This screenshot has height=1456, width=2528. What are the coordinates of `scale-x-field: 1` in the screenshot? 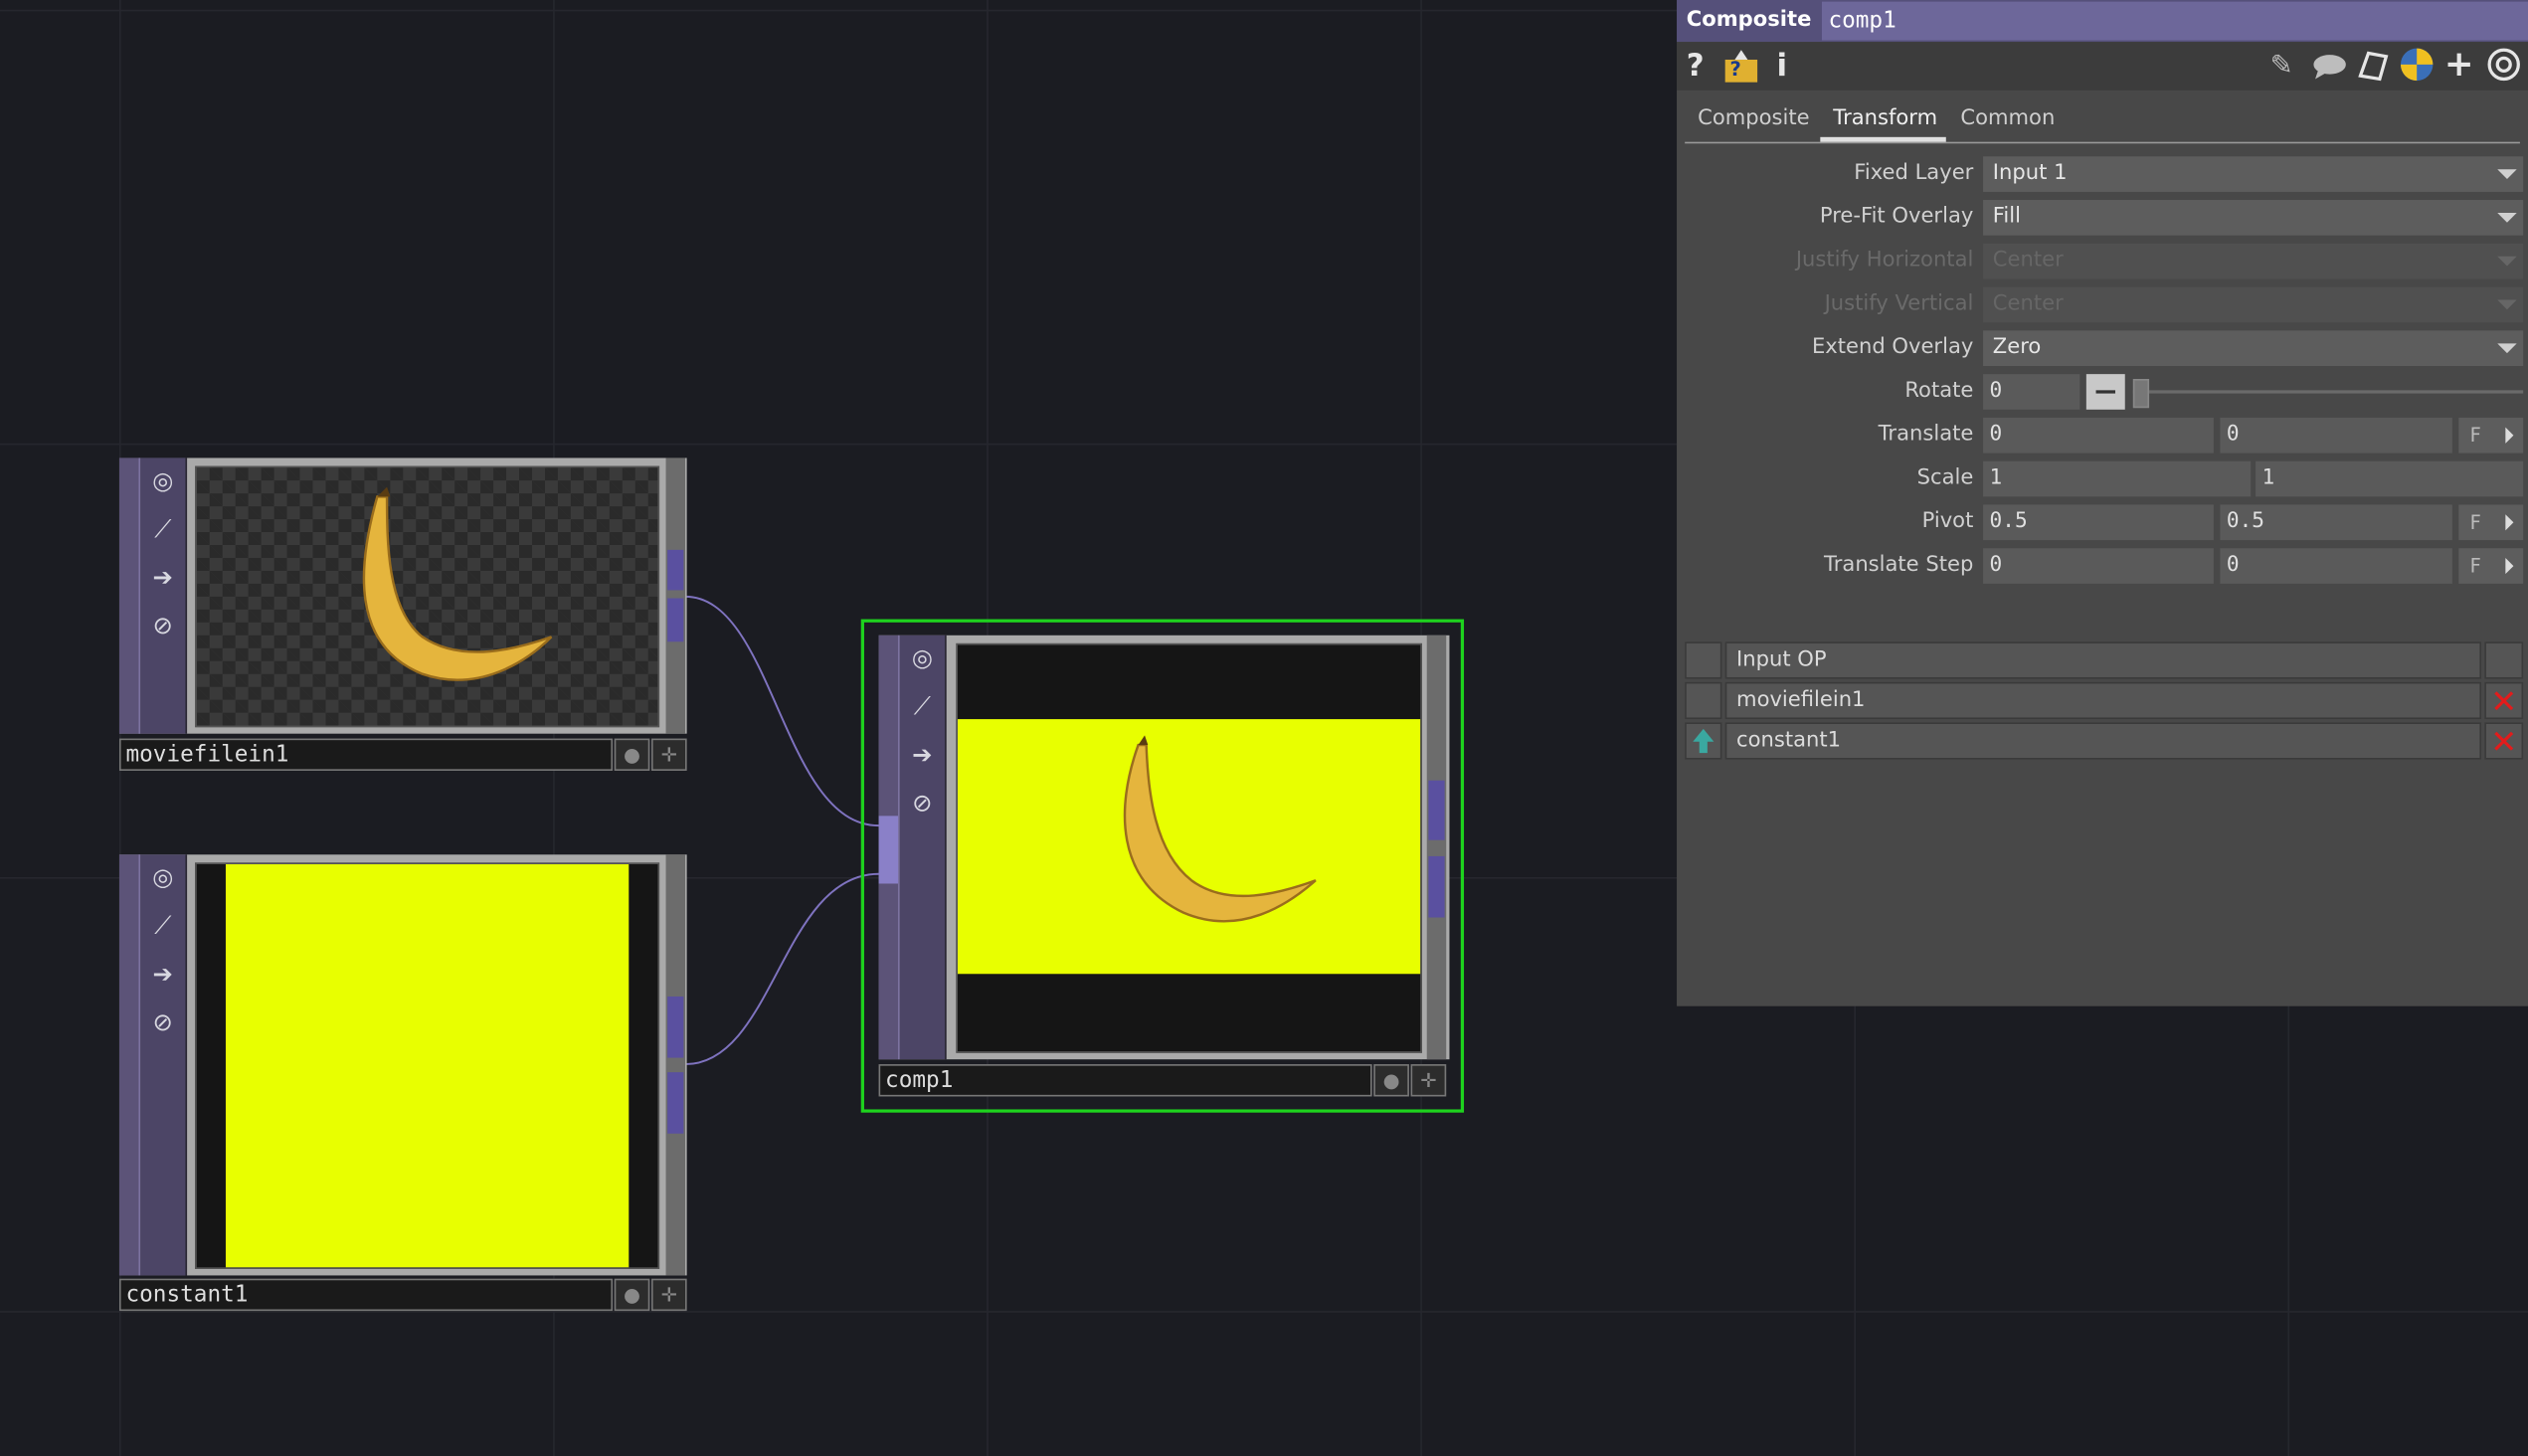 It's located at (2117, 478).